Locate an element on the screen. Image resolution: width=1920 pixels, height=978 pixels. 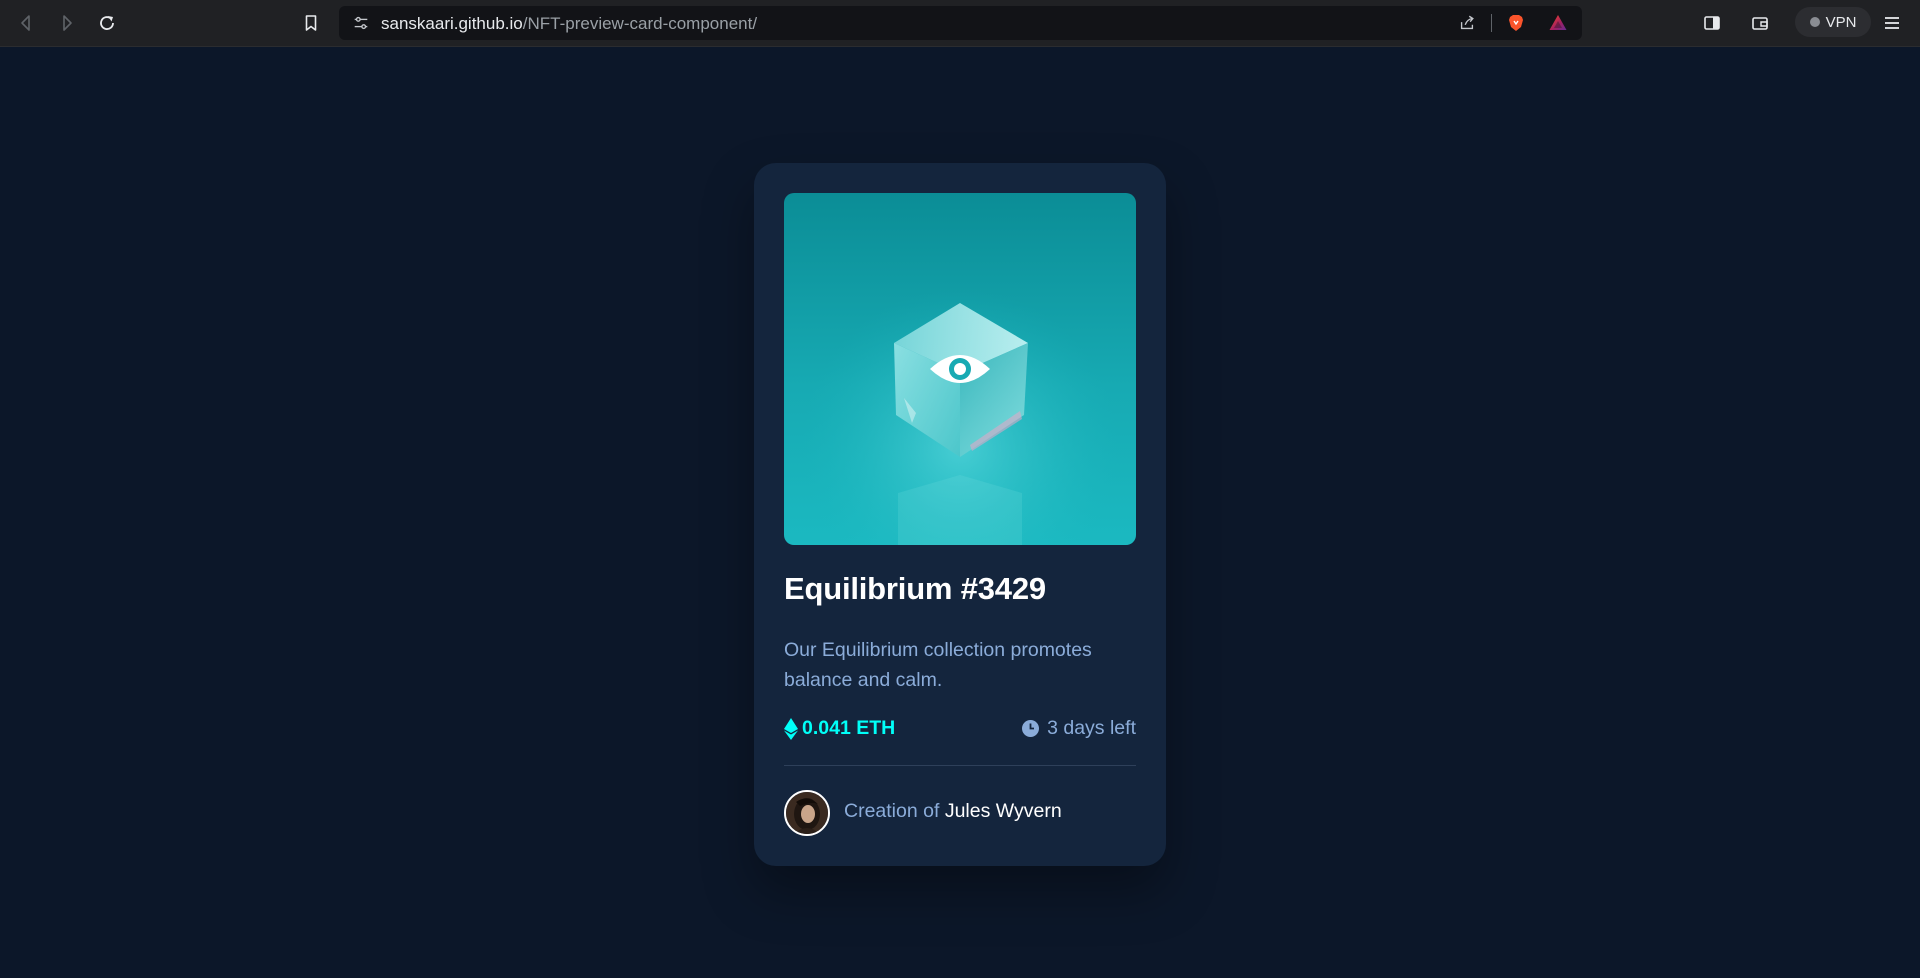
menu-icon is located at coordinates (1892, 23).